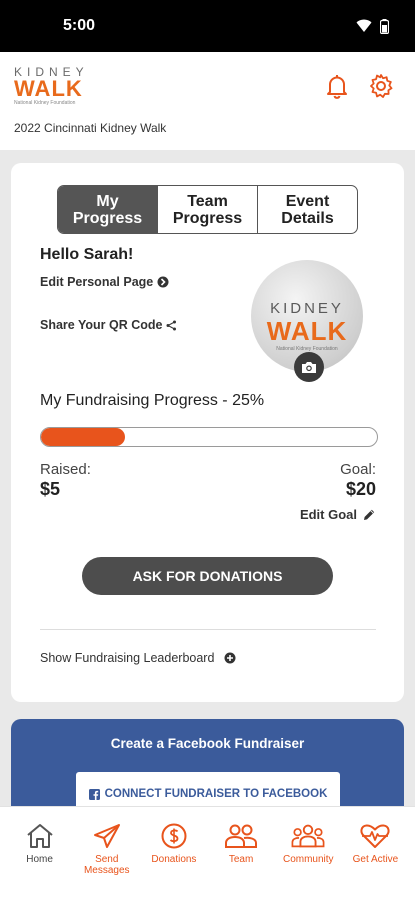  Describe the element at coordinates (107, 836) in the screenshot. I see `send-icon` at that location.